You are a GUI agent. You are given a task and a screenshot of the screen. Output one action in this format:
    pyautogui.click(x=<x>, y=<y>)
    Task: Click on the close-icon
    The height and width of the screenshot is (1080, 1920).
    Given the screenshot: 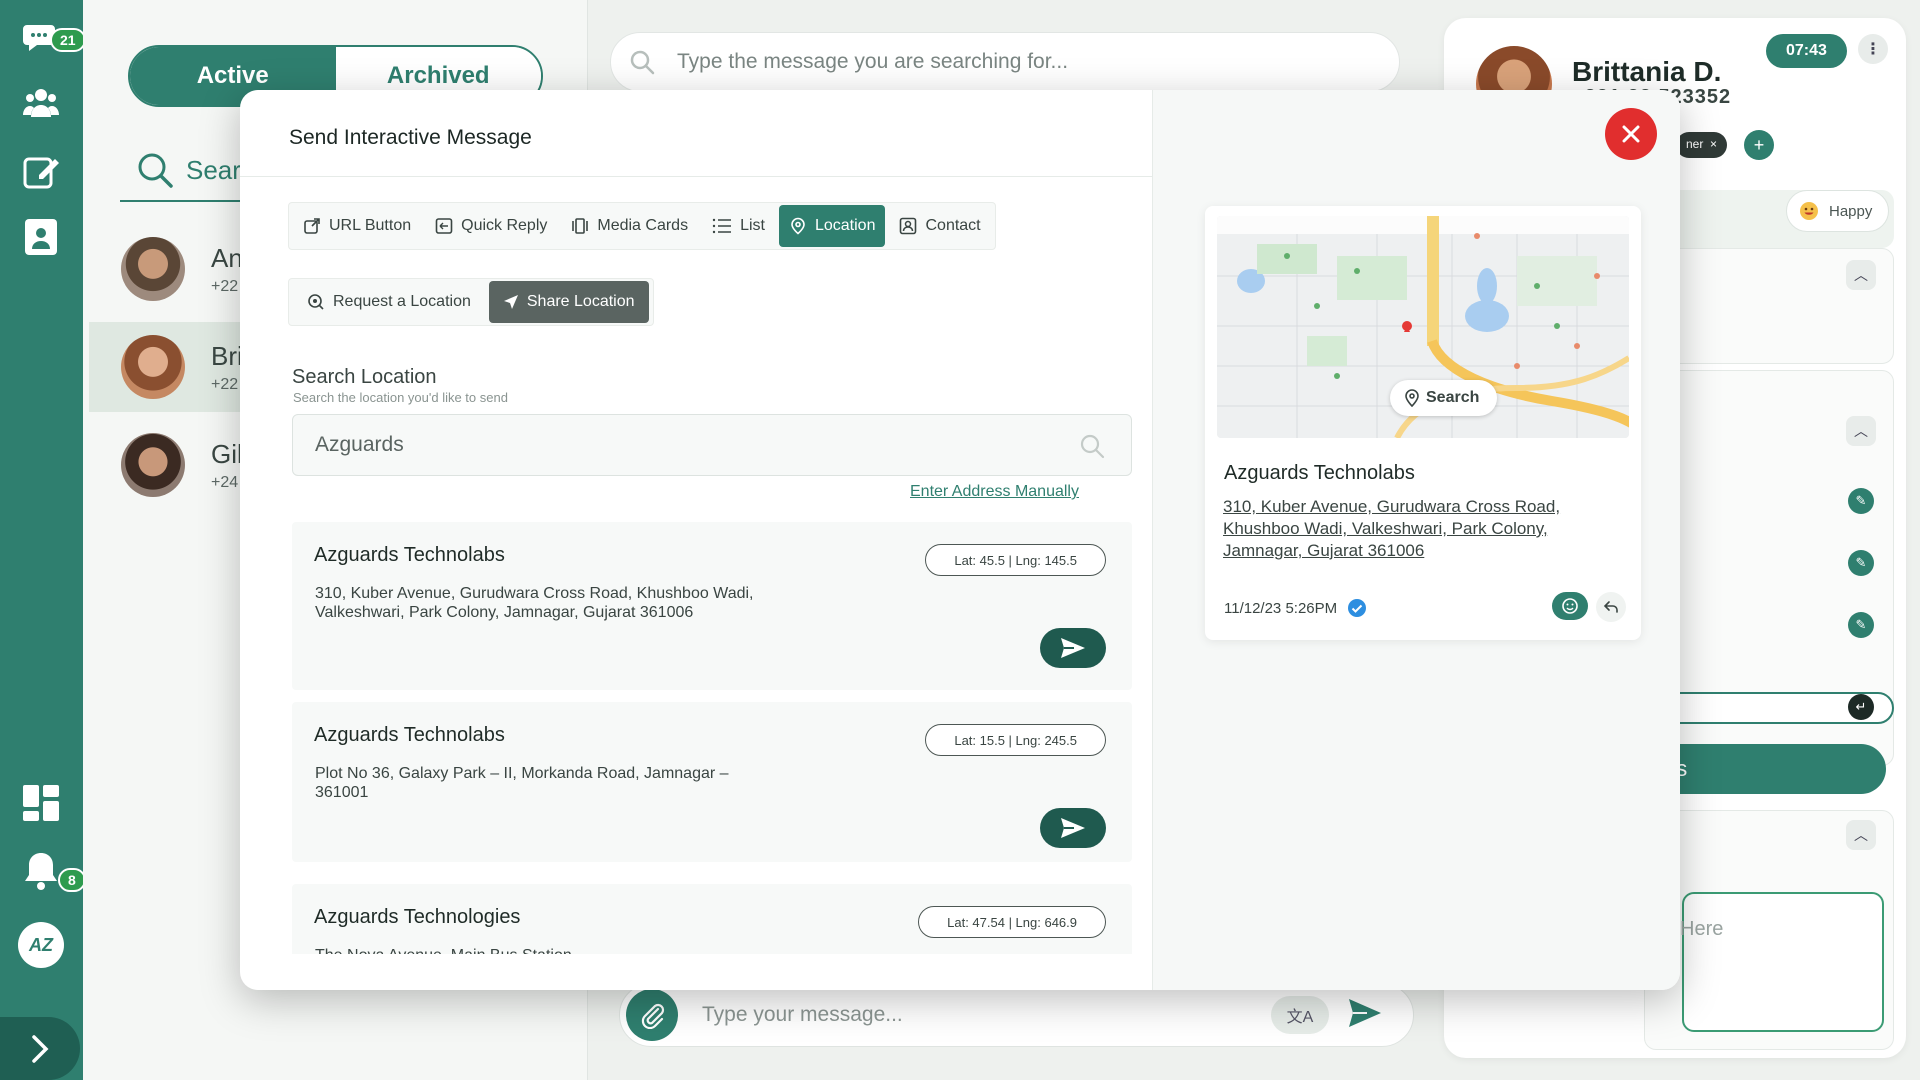 What is the action you would take?
    pyautogui.click(x=1631, y=134)
    